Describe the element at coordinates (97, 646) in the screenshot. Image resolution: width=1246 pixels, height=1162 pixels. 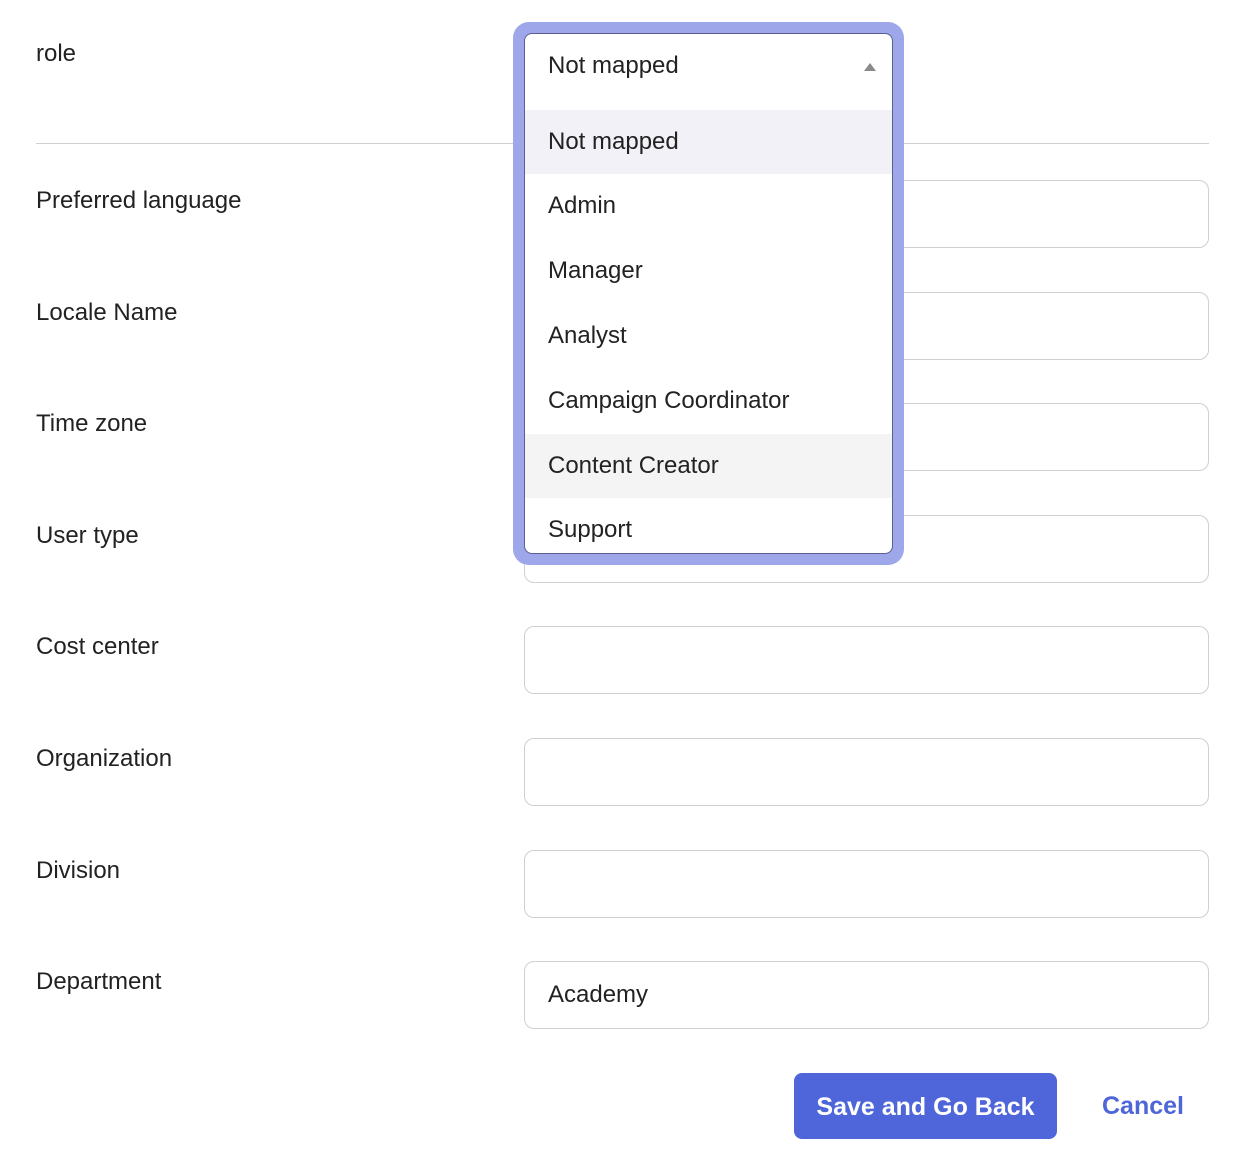
I see `cost-center-label: Cost center` at that location.